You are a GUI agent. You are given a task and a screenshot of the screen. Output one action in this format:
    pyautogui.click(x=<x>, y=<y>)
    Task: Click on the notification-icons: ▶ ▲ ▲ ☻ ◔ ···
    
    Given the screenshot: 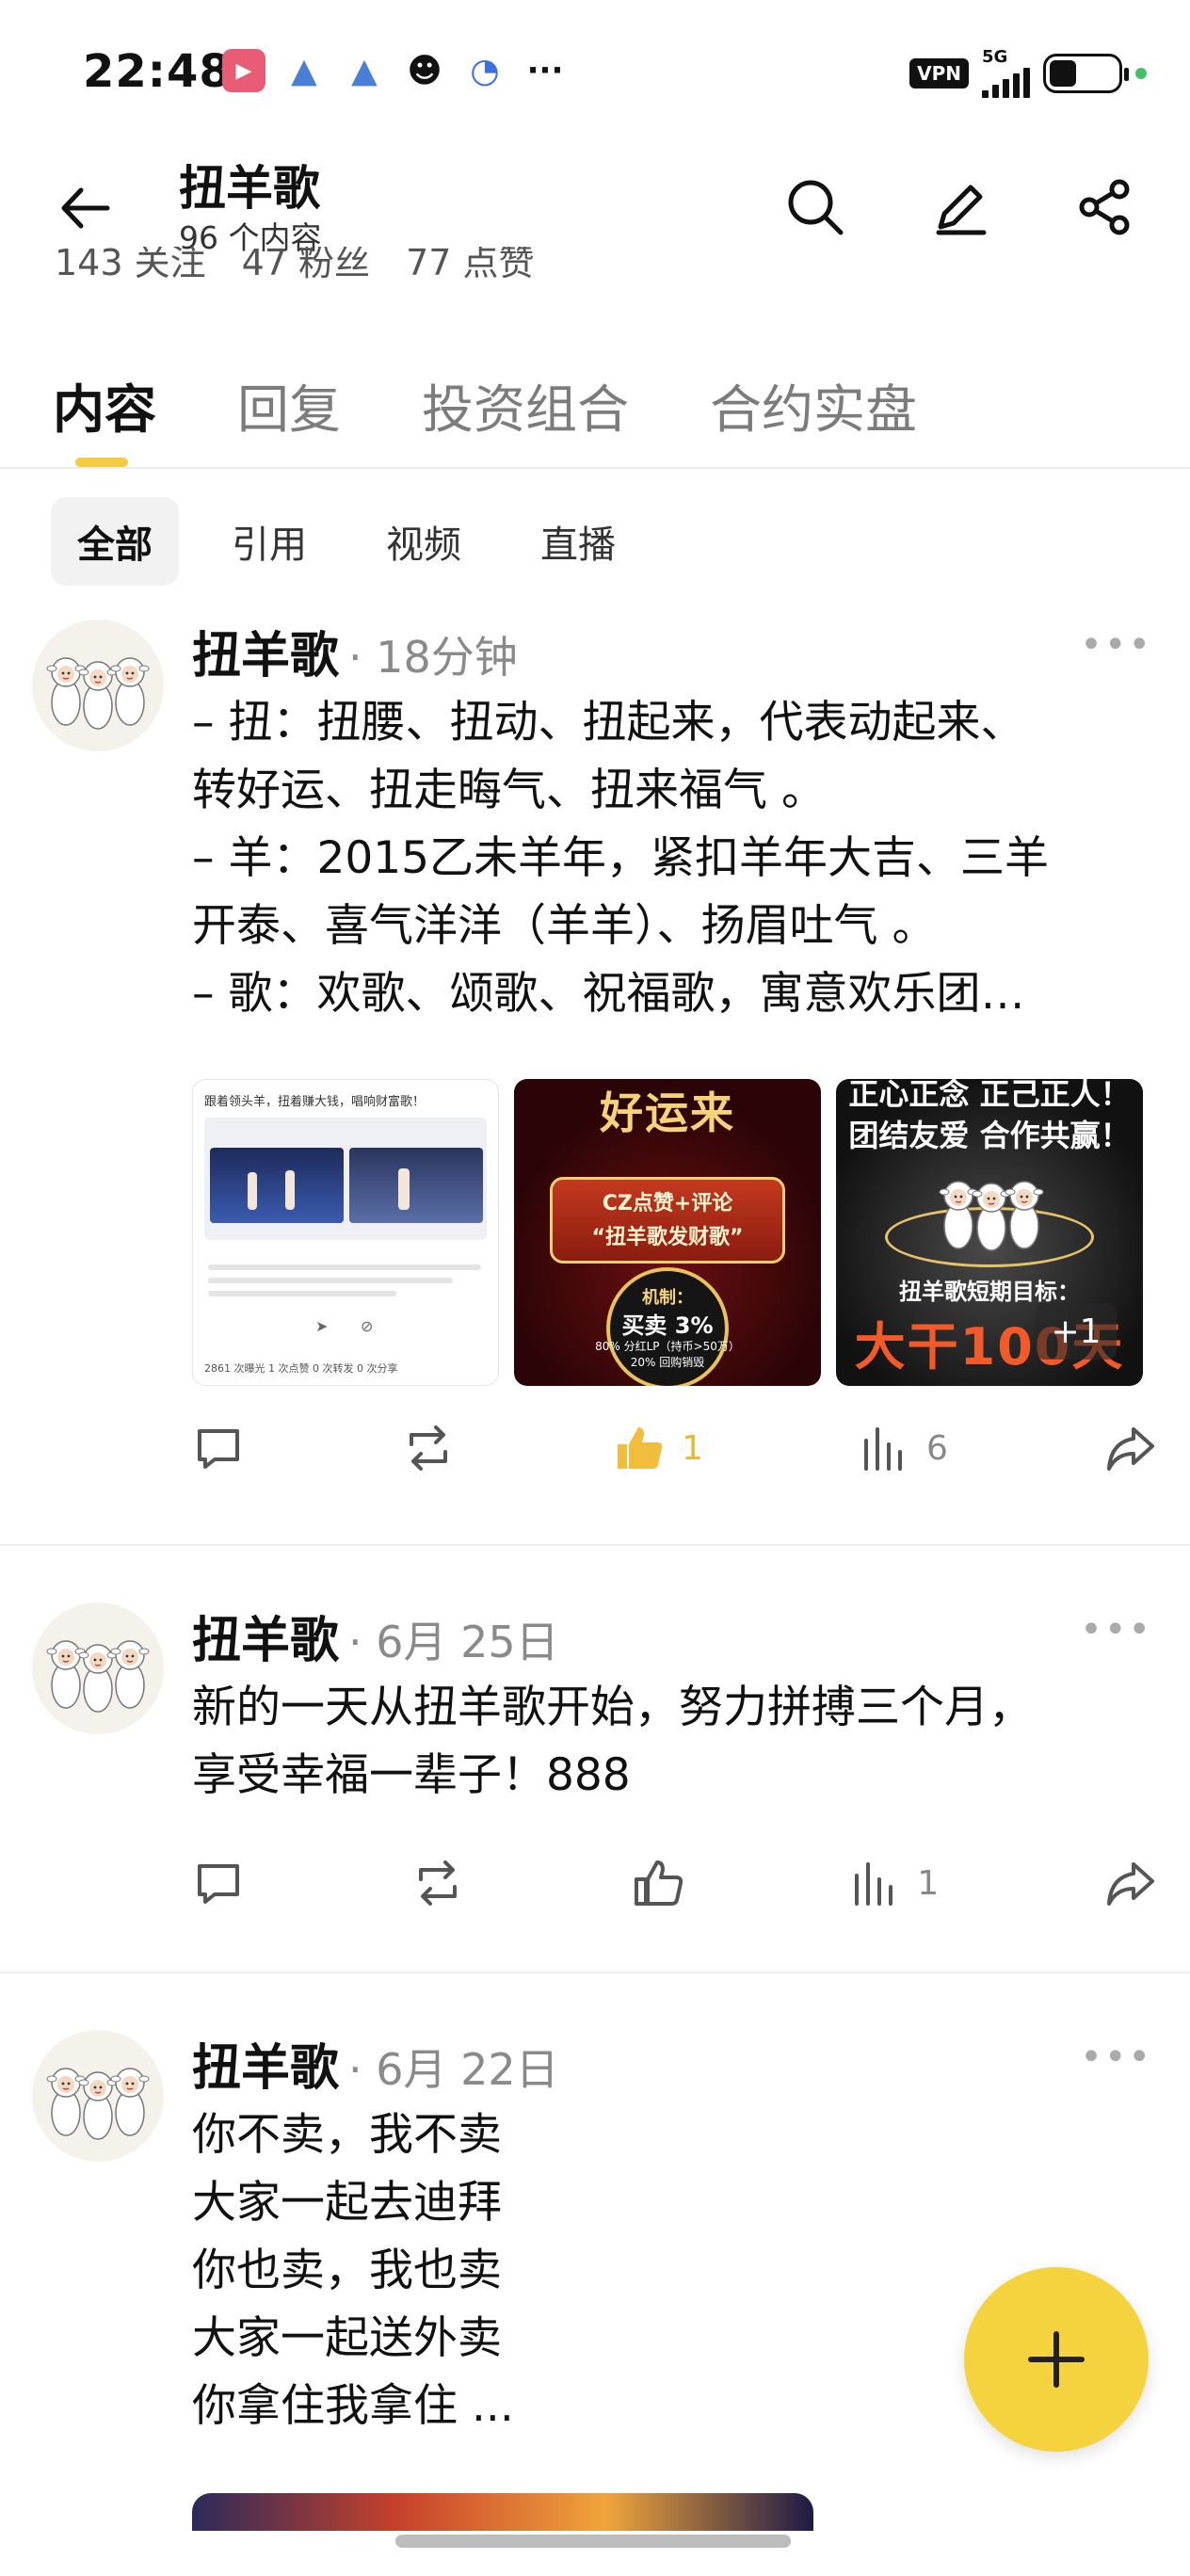 What is the action you would take?
    pyautogui.click(x=394, y=70)
    